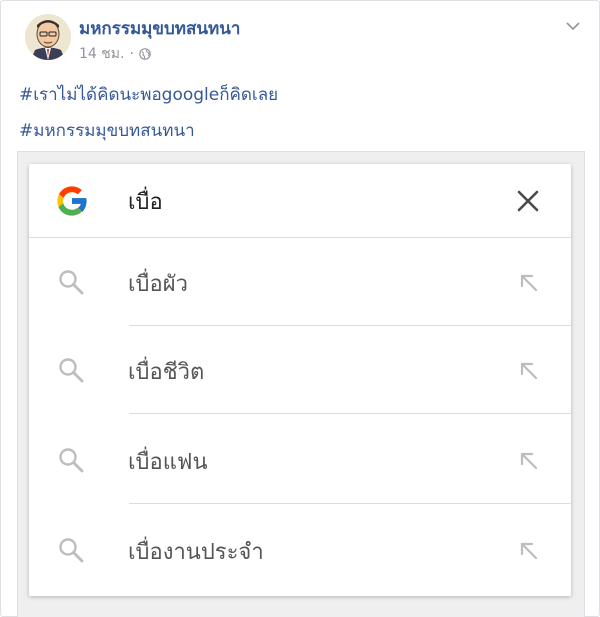  Describe the element at coordinates (196, 552) in the screenshot. I see `suggestion-text: เบื่องานประจำ` at that location.